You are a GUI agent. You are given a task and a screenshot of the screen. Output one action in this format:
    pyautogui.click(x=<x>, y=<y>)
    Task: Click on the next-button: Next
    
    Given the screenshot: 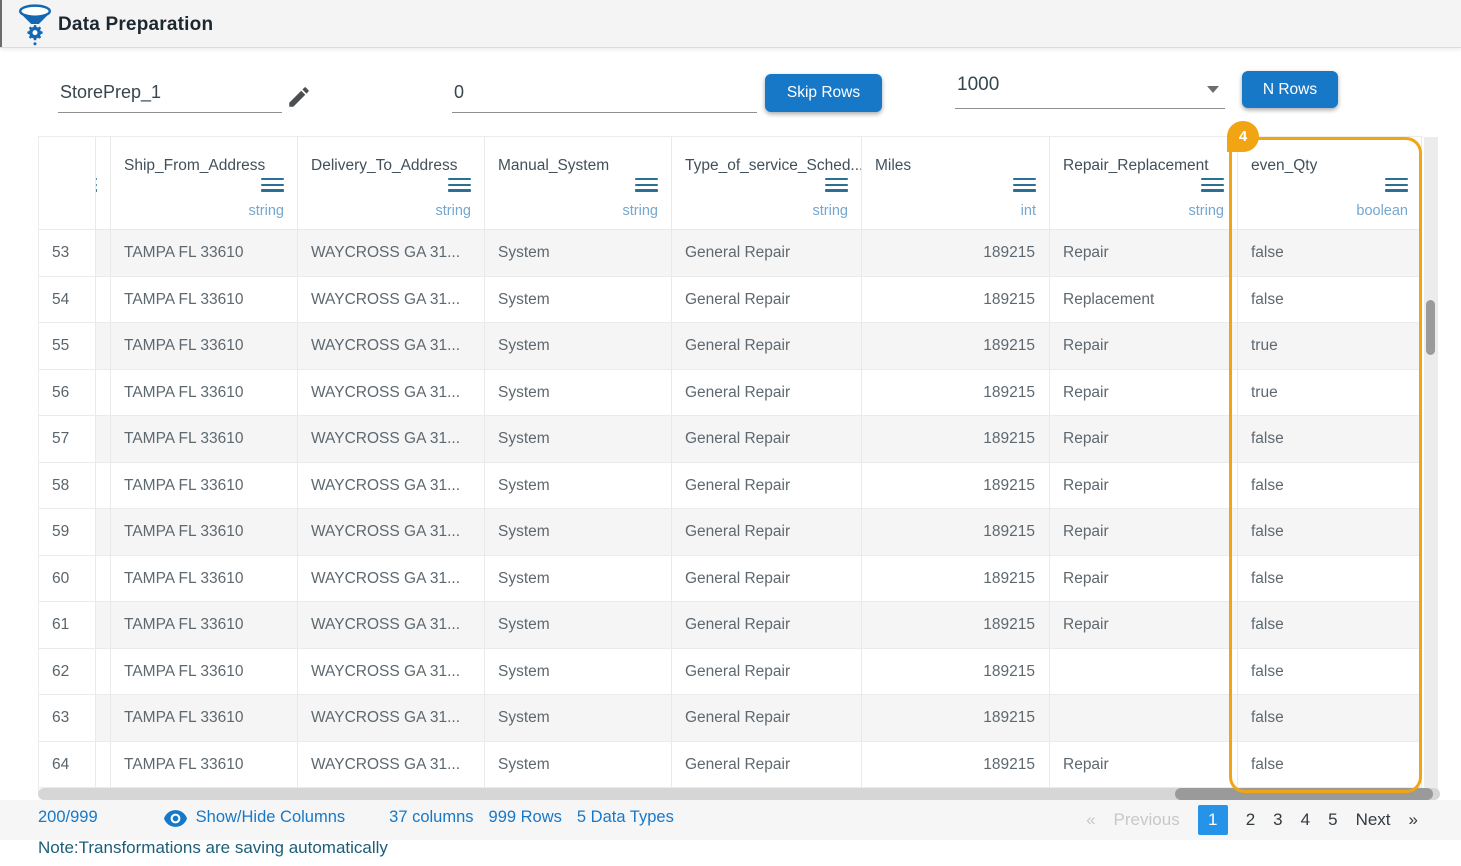 What is the action you would take?
    pyautogui.click(x=1373, y=820)
    